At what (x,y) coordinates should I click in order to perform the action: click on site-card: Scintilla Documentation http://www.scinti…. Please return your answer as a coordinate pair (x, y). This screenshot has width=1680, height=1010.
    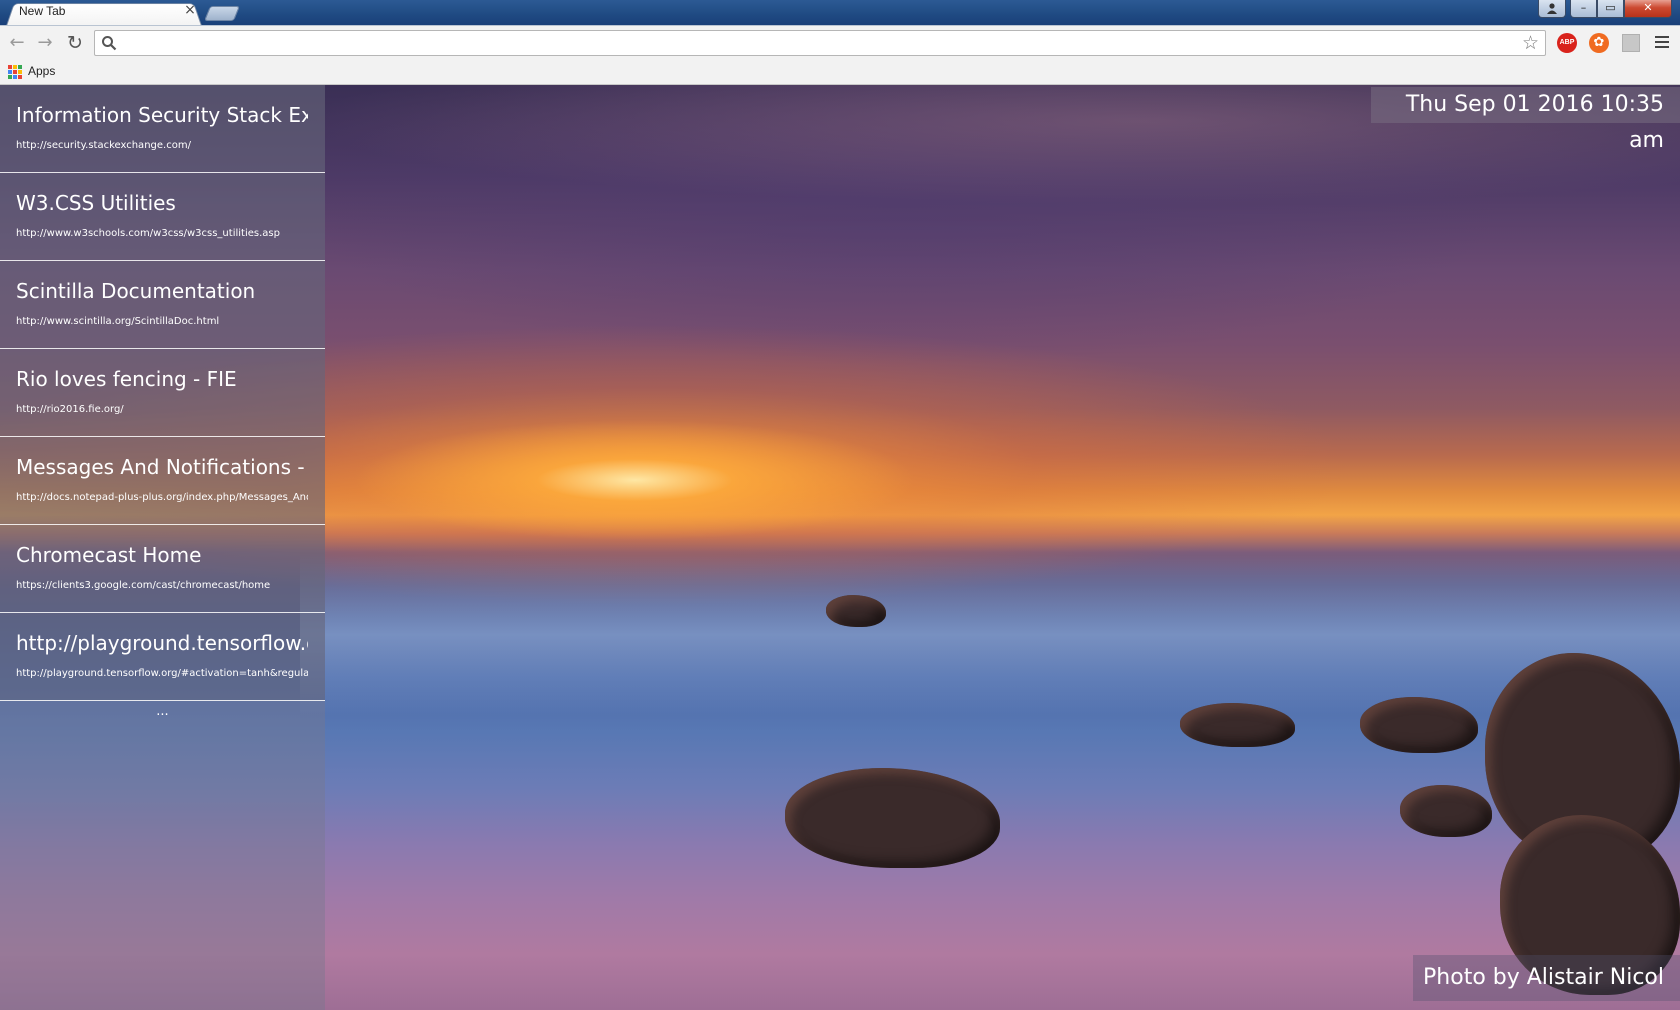
    Looking at the image, I should click on (162, 305).